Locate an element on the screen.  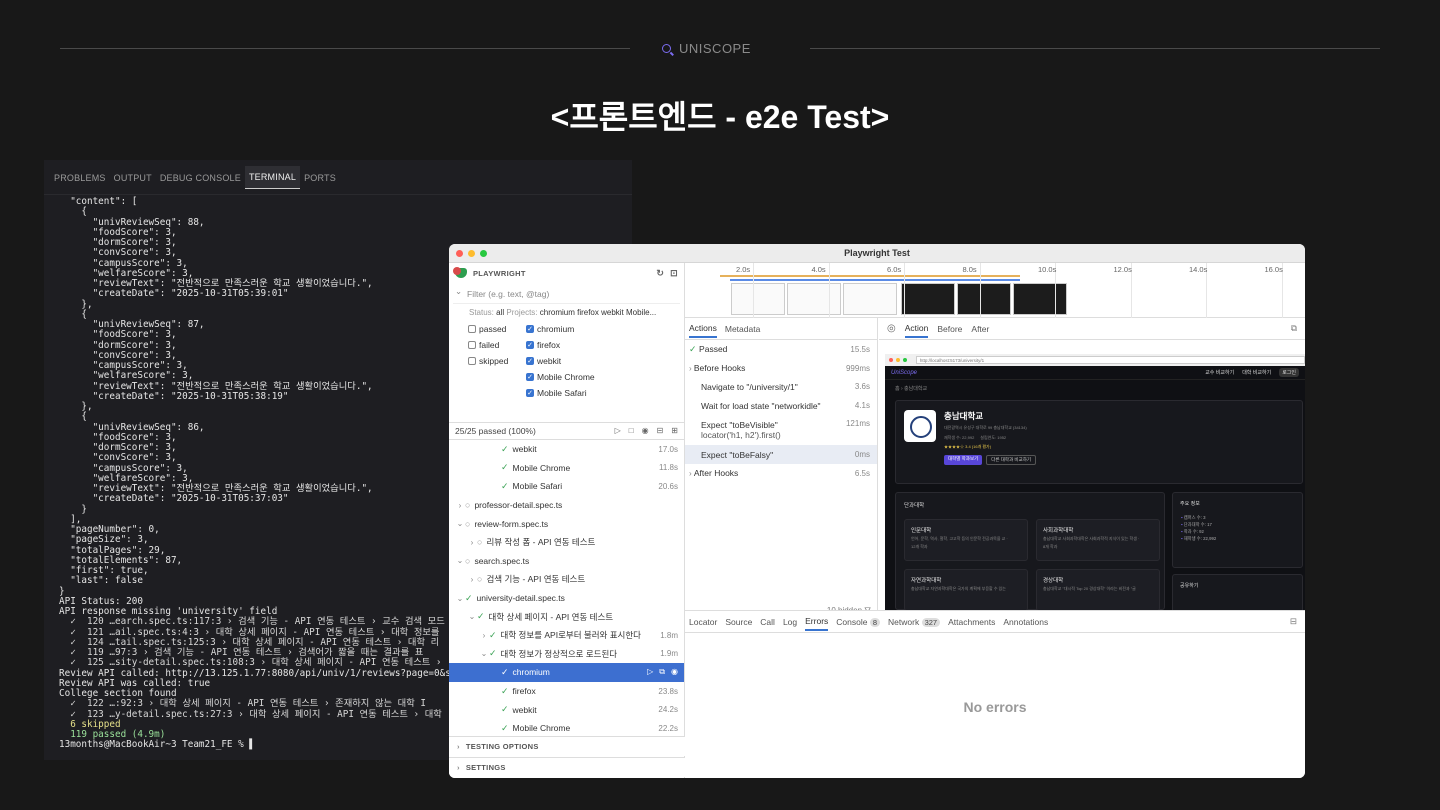
test-tree-row: ⌄ ✓ 대학 상세 페이지 - API 연동 테스트 is located at coordinates (566, 616).